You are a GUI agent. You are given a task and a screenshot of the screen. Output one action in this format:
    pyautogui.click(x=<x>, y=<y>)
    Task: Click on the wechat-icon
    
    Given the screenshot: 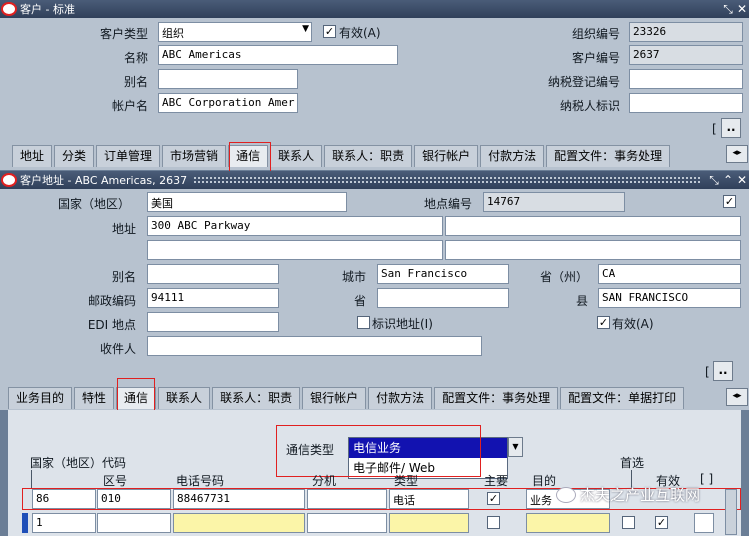 What is the action you would take?
    pyautogui.click(x=566, y=494)
    